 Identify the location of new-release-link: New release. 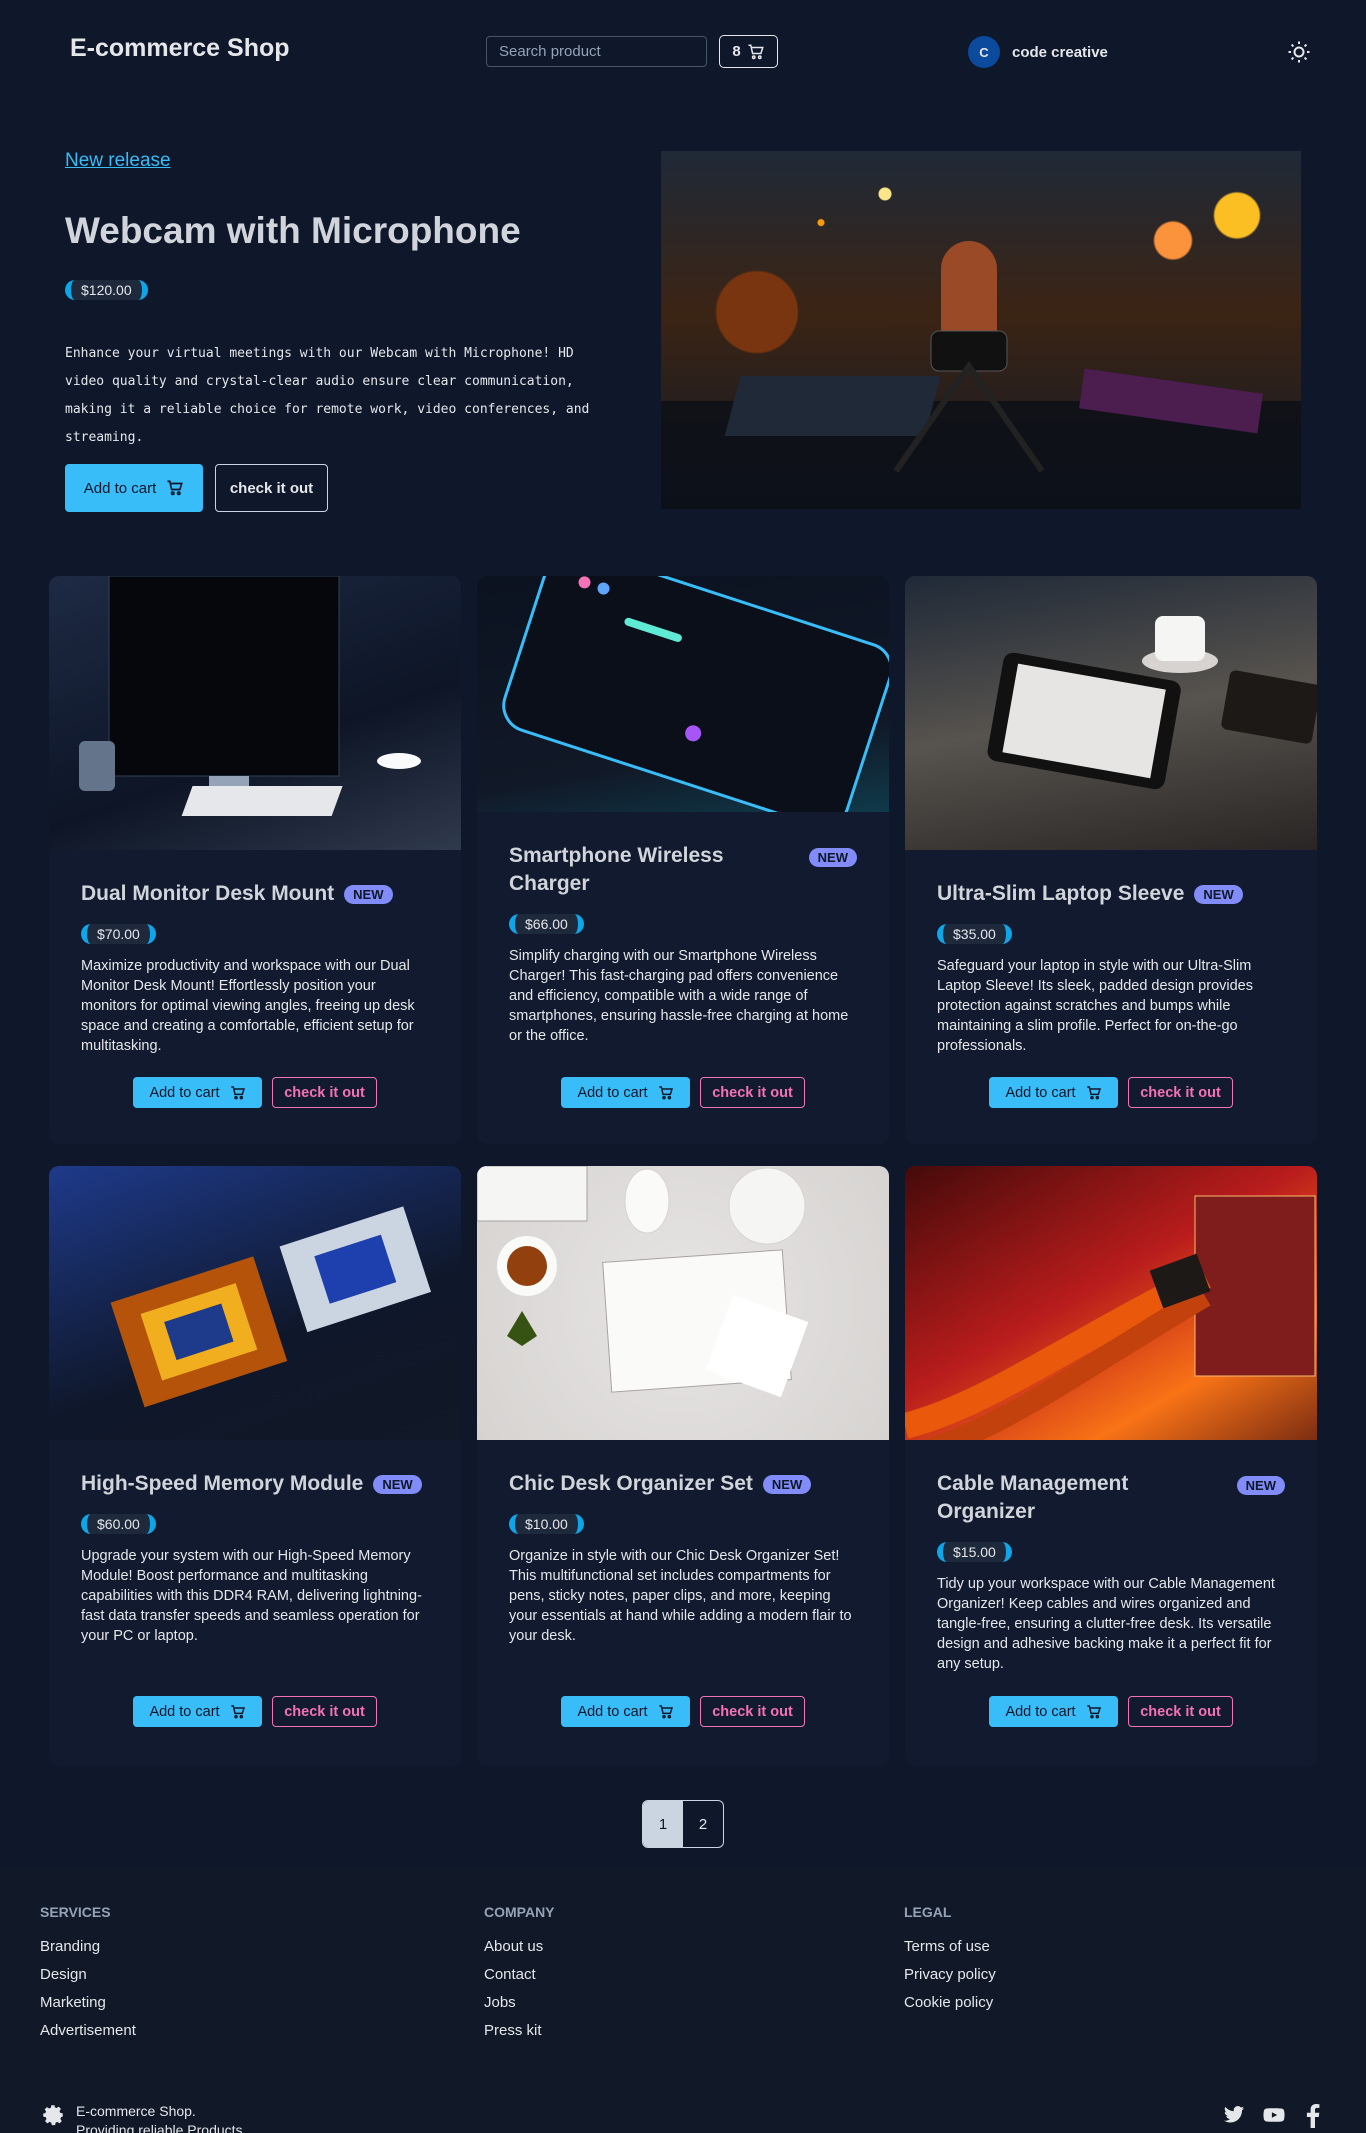
(118, 161).